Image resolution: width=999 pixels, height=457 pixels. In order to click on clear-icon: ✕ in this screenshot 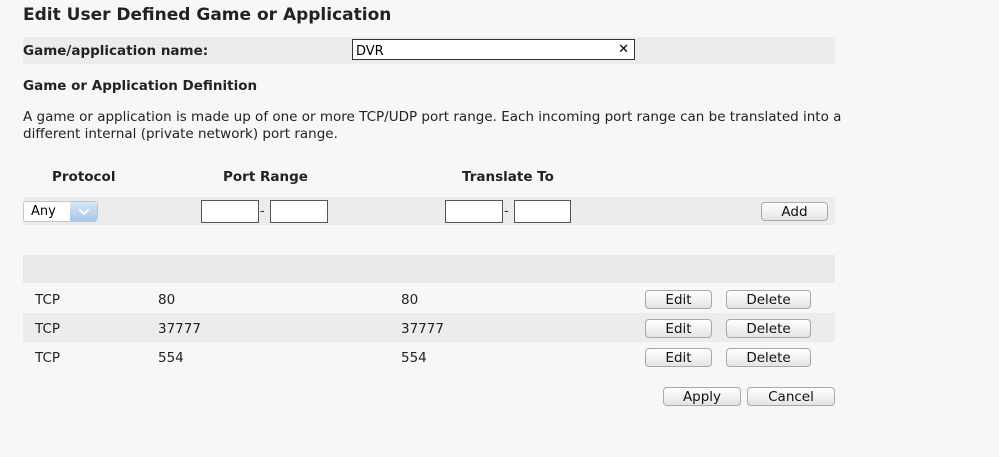, I will do `click(623, 49)`.